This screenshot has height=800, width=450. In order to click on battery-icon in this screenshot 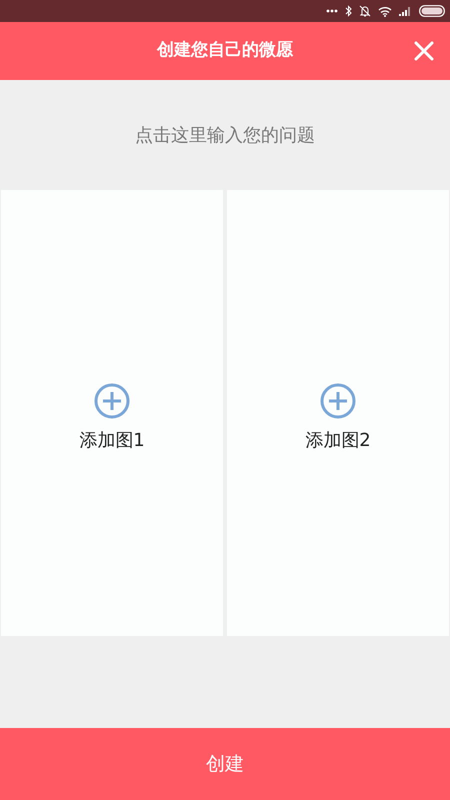, I will do `click(432, 11)`.